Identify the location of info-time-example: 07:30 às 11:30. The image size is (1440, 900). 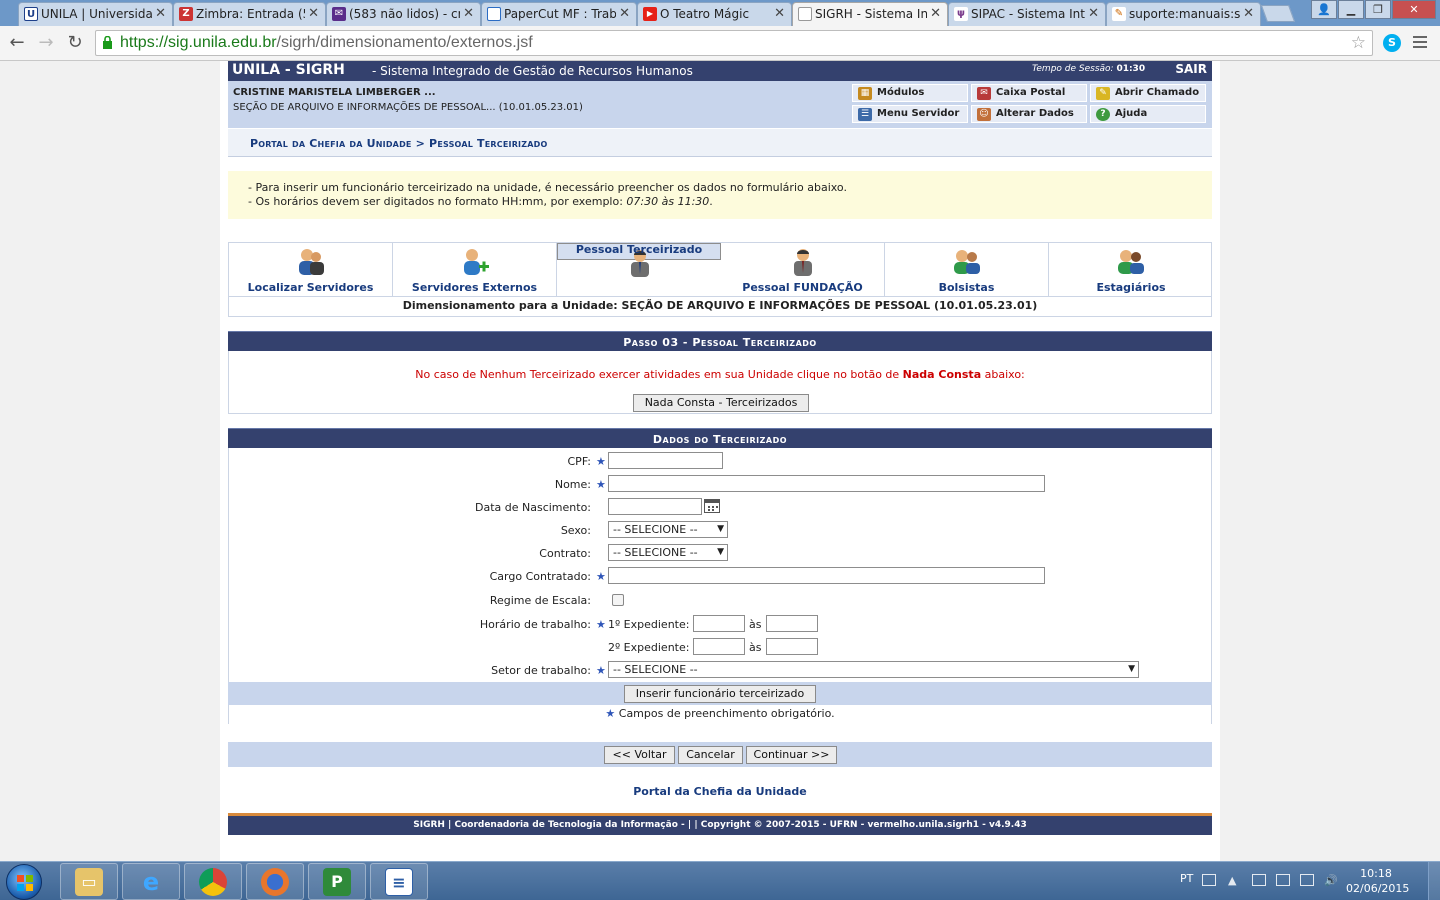
(668, 201).